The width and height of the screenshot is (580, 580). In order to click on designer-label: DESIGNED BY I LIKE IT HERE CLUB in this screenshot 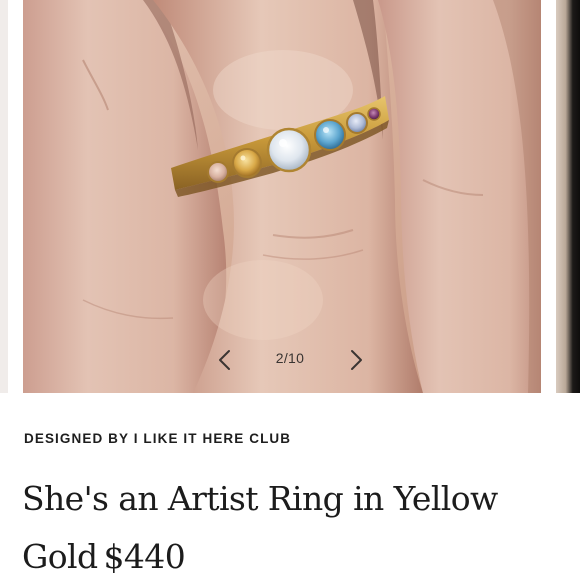, I will do `click(158, 438)`.